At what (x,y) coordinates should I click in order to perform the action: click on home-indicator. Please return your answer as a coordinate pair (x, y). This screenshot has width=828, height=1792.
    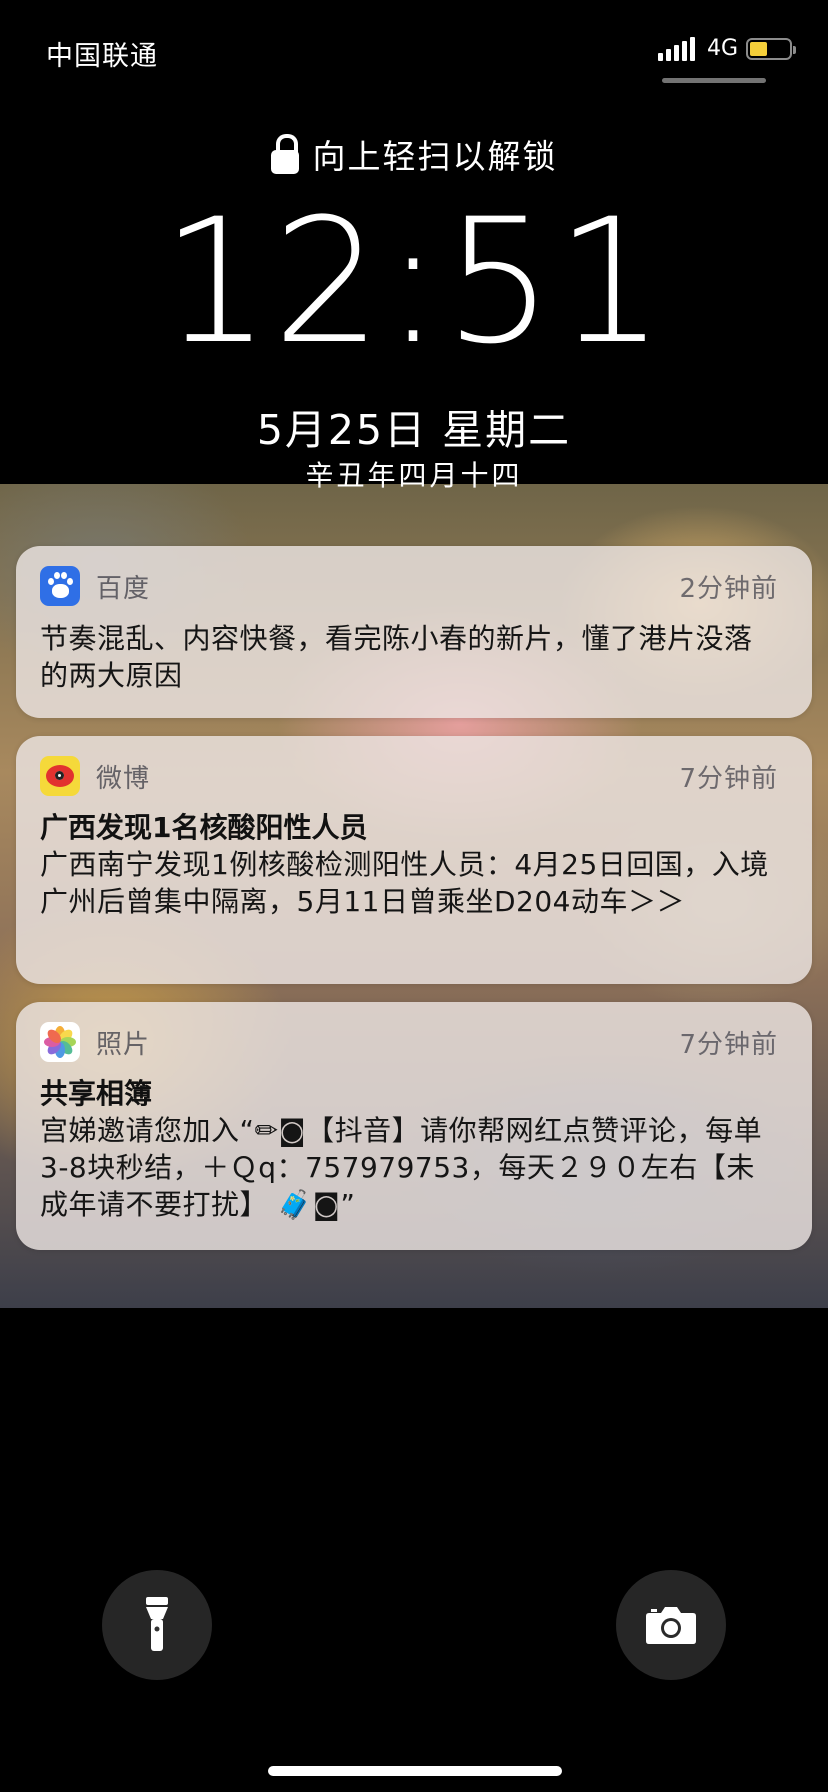
    Looking at the image, I should click on (415, 1771).